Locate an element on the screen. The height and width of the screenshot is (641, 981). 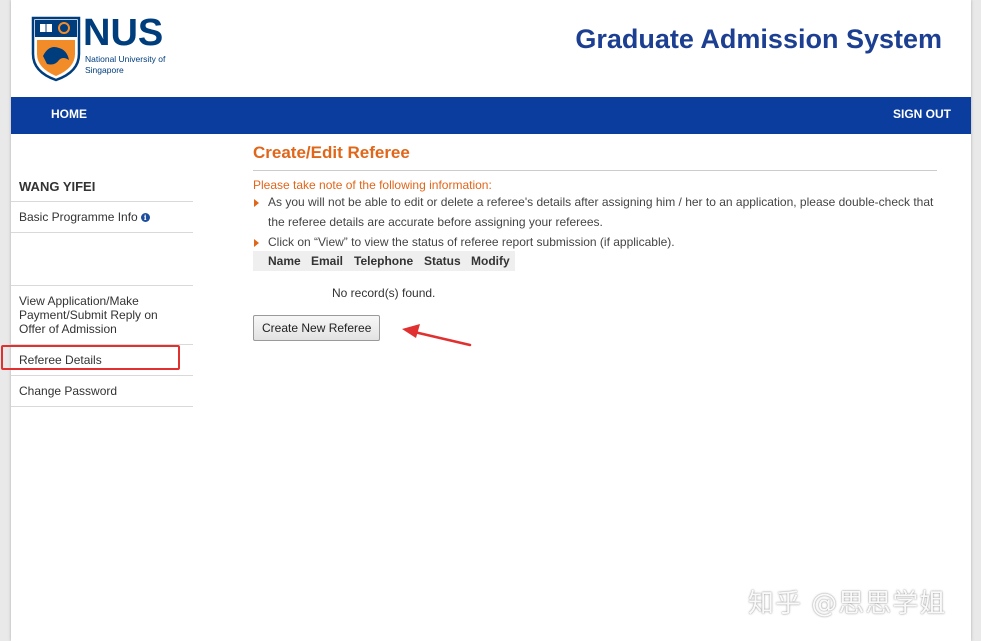
empty-table-message: No record(s) found. is located at coordinates (384, 293).